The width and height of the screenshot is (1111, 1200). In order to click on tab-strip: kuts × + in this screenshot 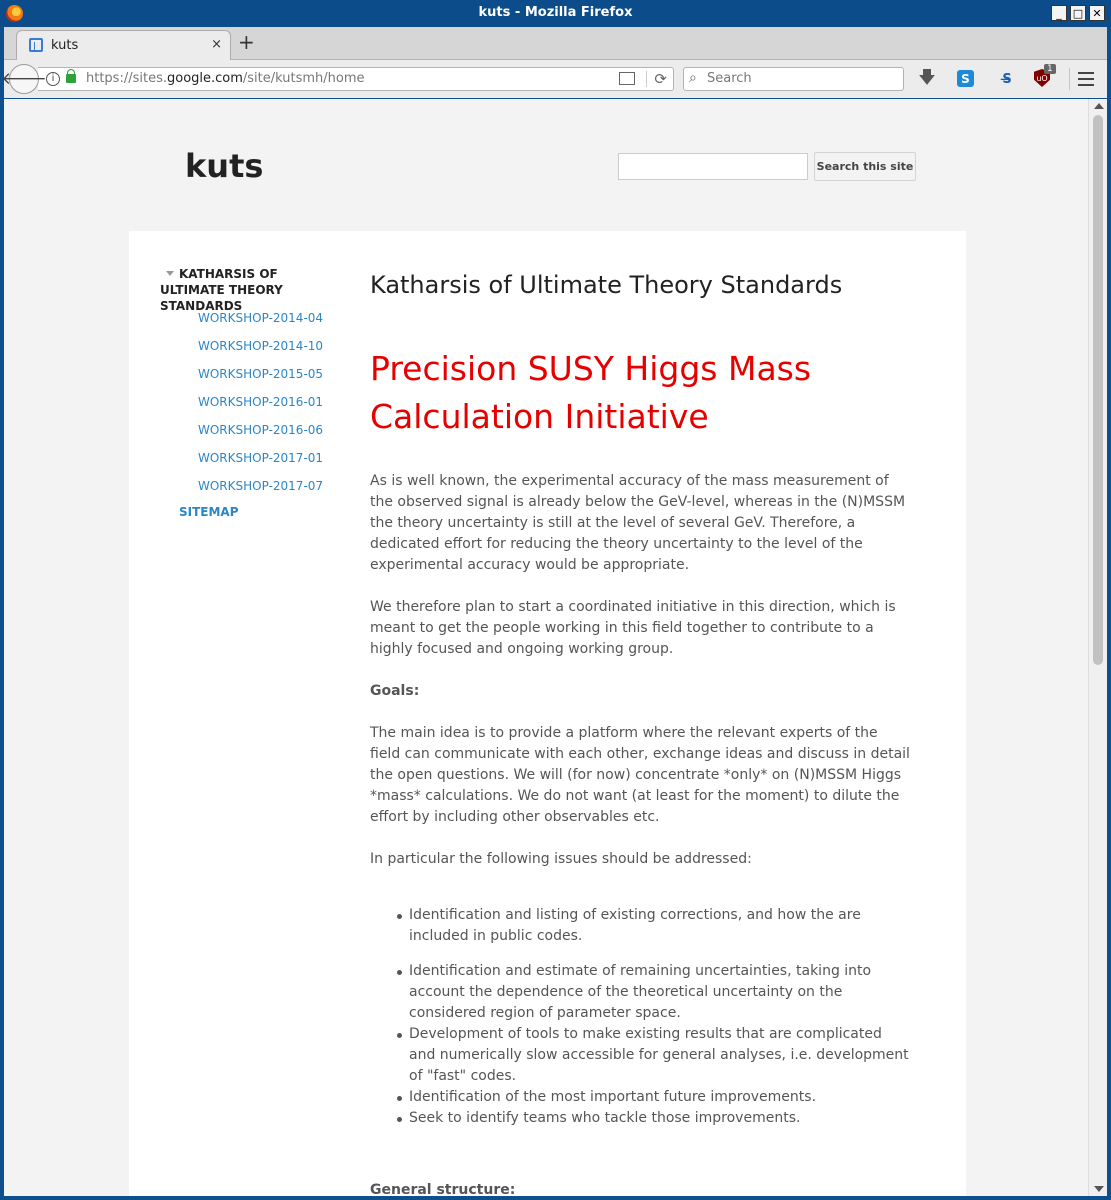, I will do `click(555, 43)`.